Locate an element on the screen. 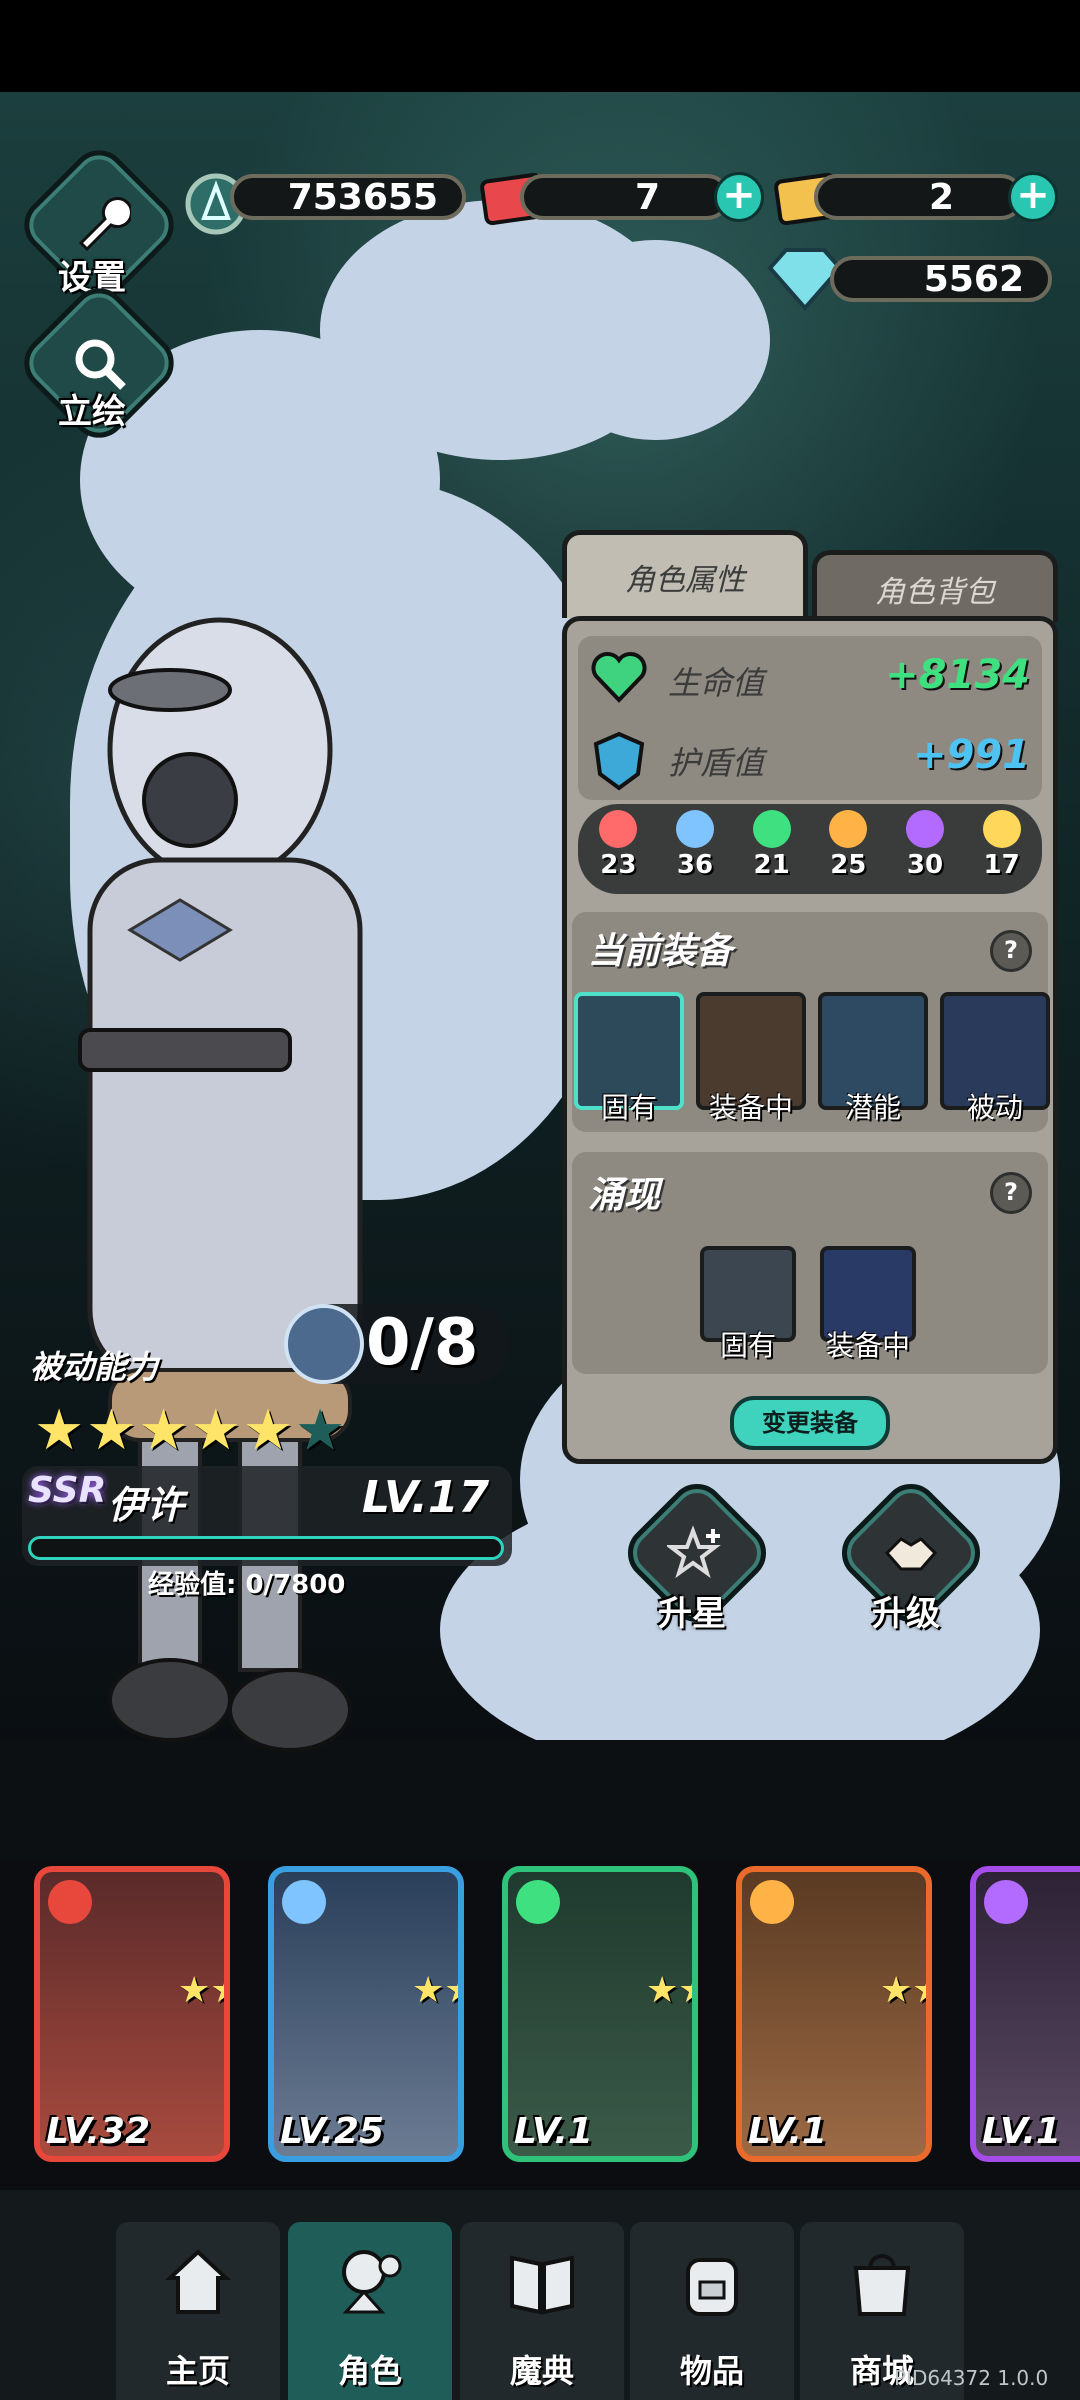 This screenshot has width=1080, height=2400. level-up-label: 升级 is located at coordinates (906, 1614).